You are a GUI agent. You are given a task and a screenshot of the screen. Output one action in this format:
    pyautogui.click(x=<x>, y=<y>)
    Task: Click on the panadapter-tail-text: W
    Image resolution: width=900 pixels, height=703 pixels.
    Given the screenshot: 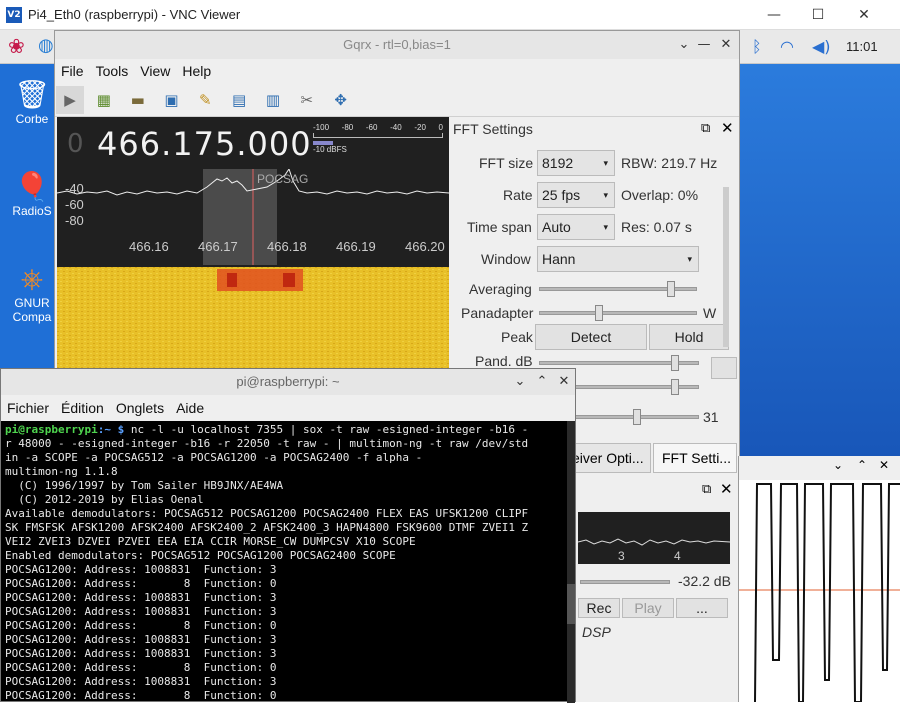 What is the action you would take?
    pyautogui.click(x=710, y=313)
    